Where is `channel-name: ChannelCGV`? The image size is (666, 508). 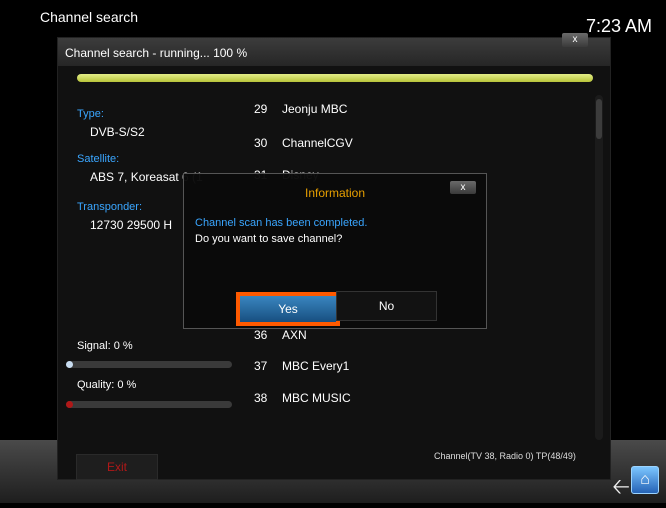
channel-name: ChannelCGV is located at coordinates (317, 143).